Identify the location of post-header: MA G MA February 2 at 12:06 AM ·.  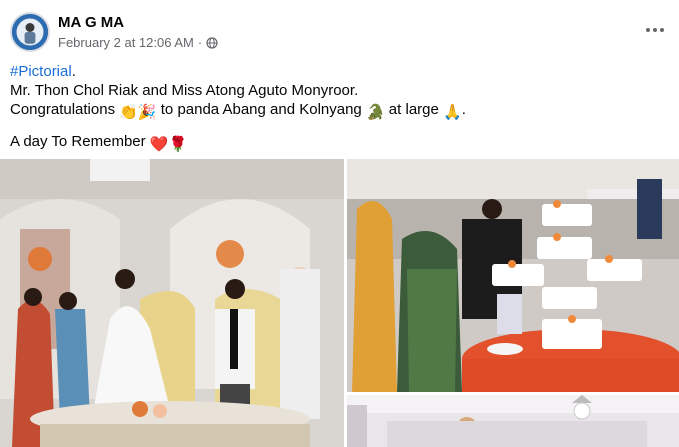
(339, 32).